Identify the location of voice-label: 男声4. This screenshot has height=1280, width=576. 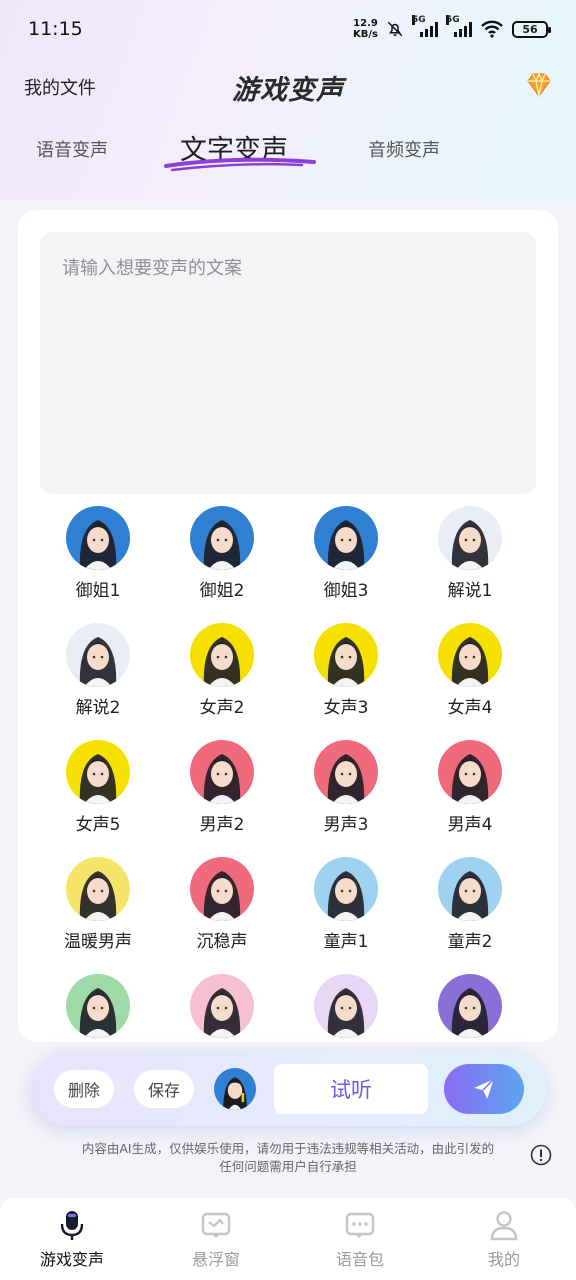
(470, 825).